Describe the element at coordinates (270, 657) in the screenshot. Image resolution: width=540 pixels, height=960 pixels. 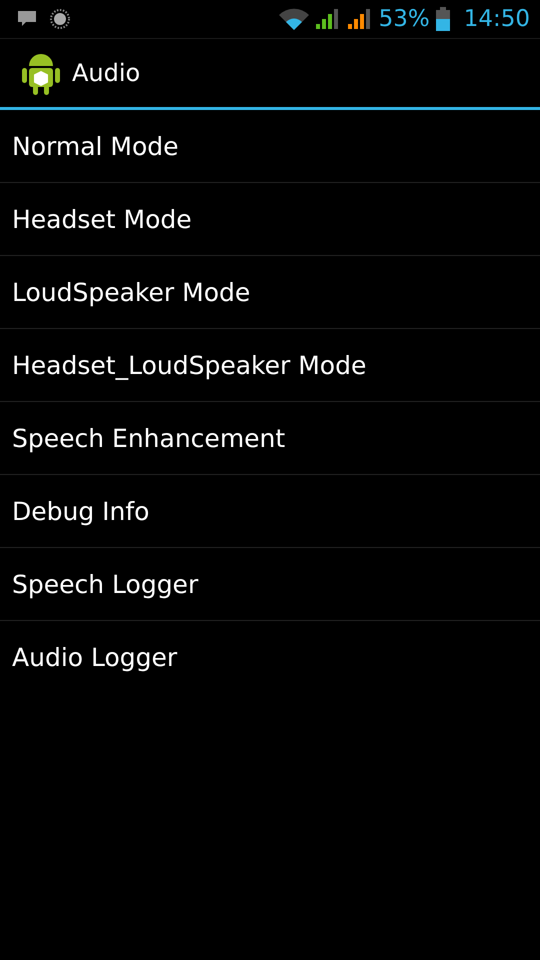
I see `menu-item: Audio Logger` at that location.